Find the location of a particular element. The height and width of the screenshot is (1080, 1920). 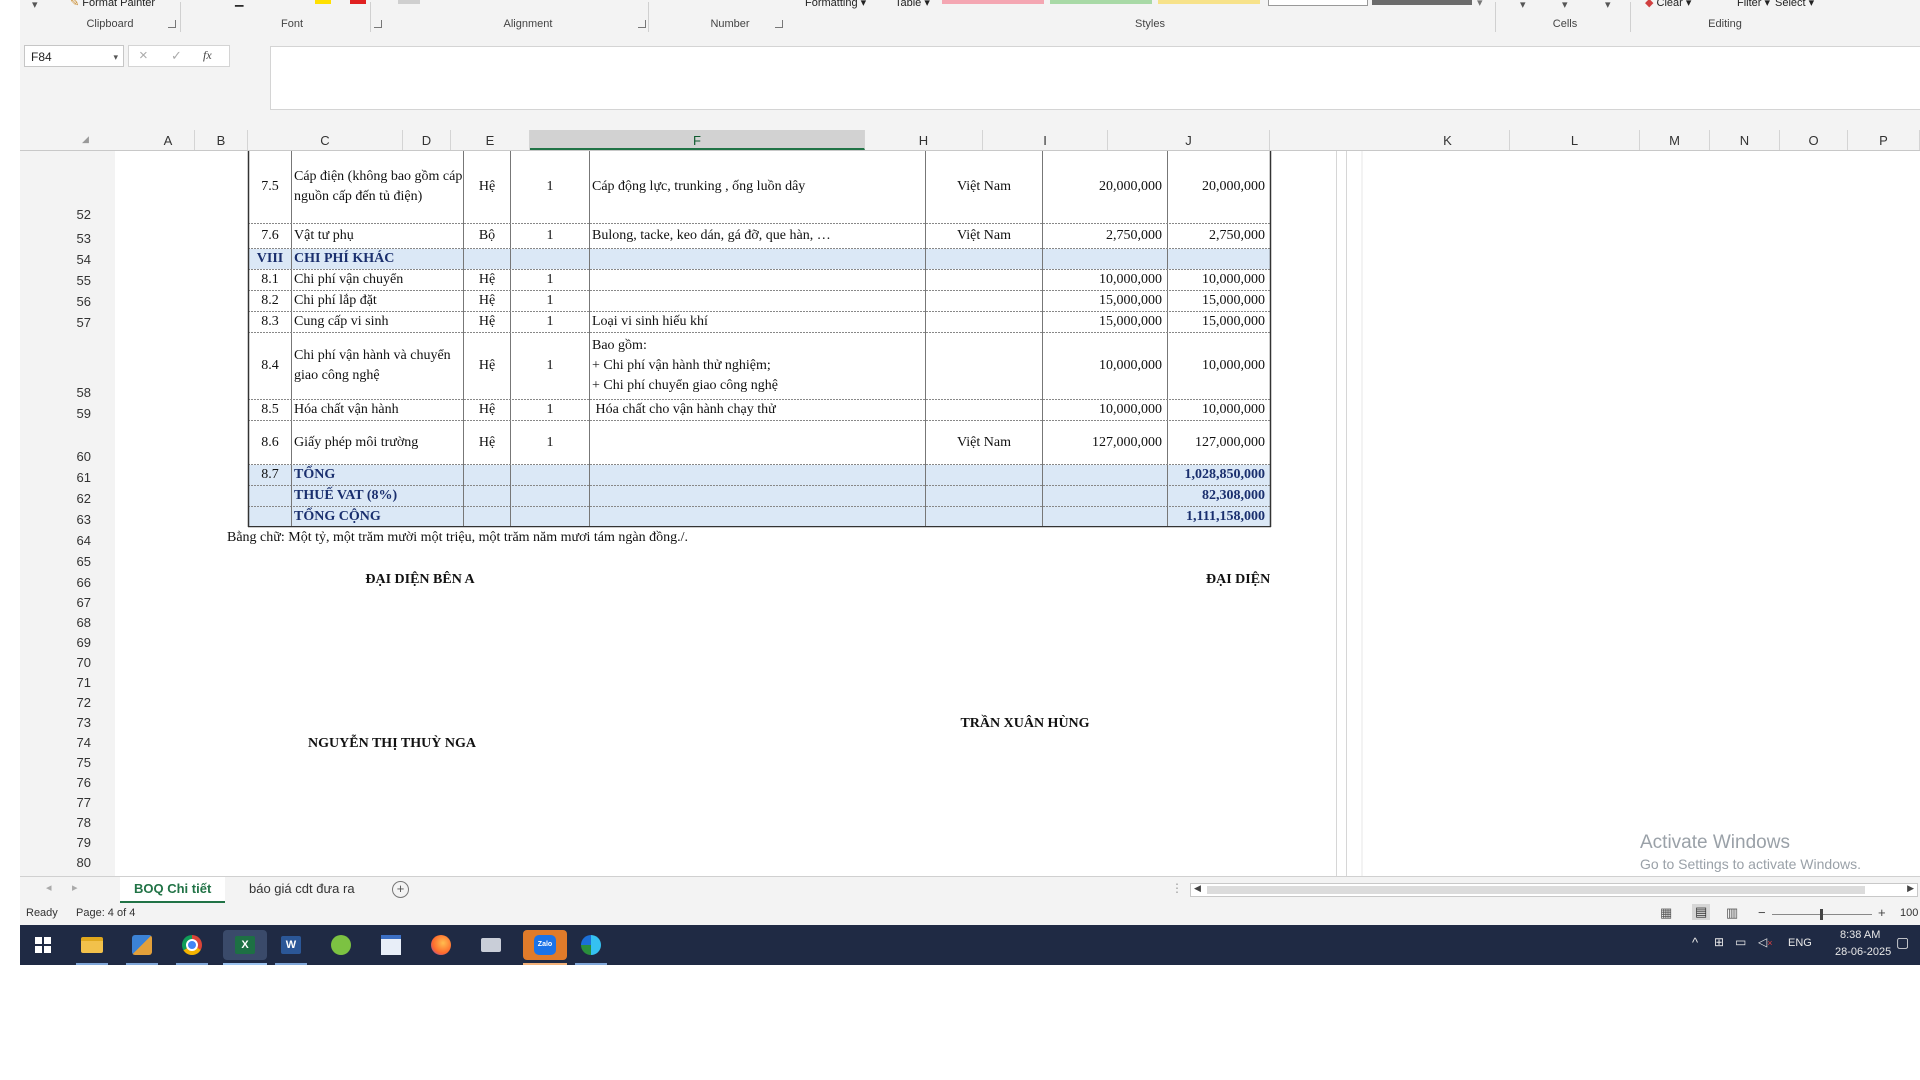

cell-stt: 8.7 is located at coordinates (270, 475).